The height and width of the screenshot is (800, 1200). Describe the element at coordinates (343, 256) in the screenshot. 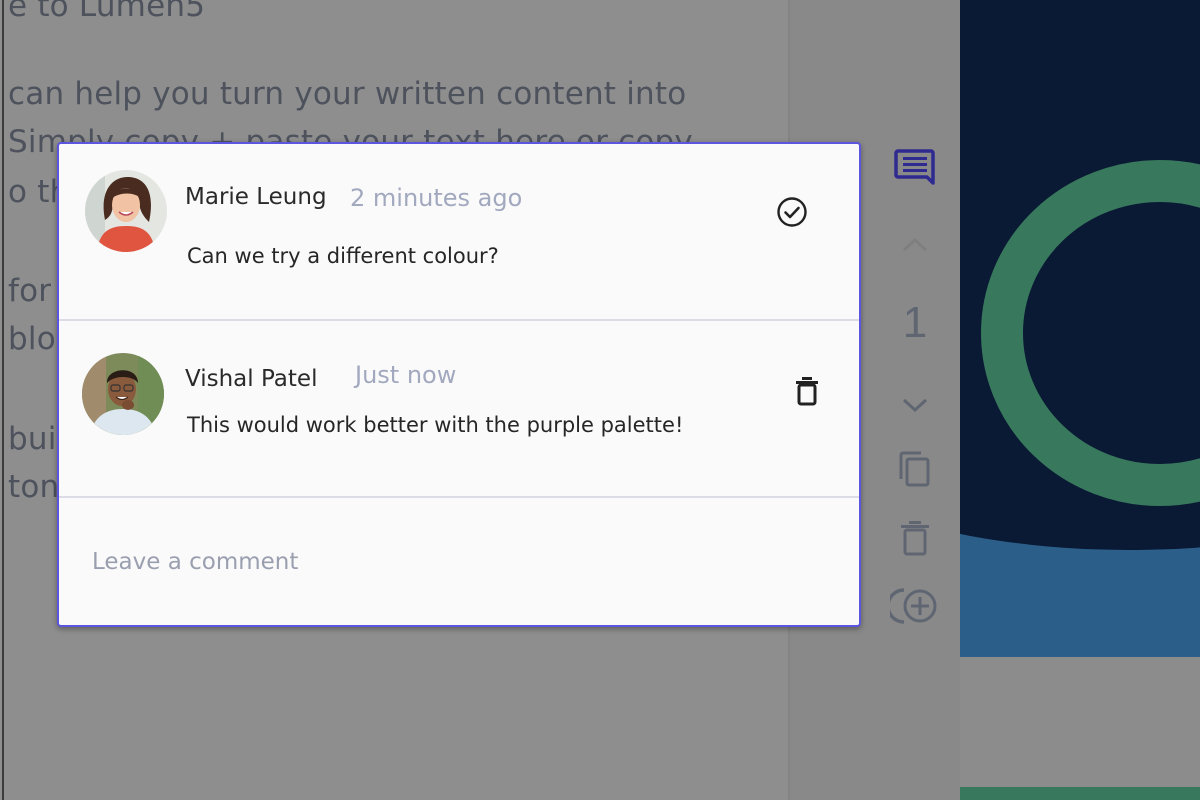

I see `comment-body: Can we try a different colour?` at that location.